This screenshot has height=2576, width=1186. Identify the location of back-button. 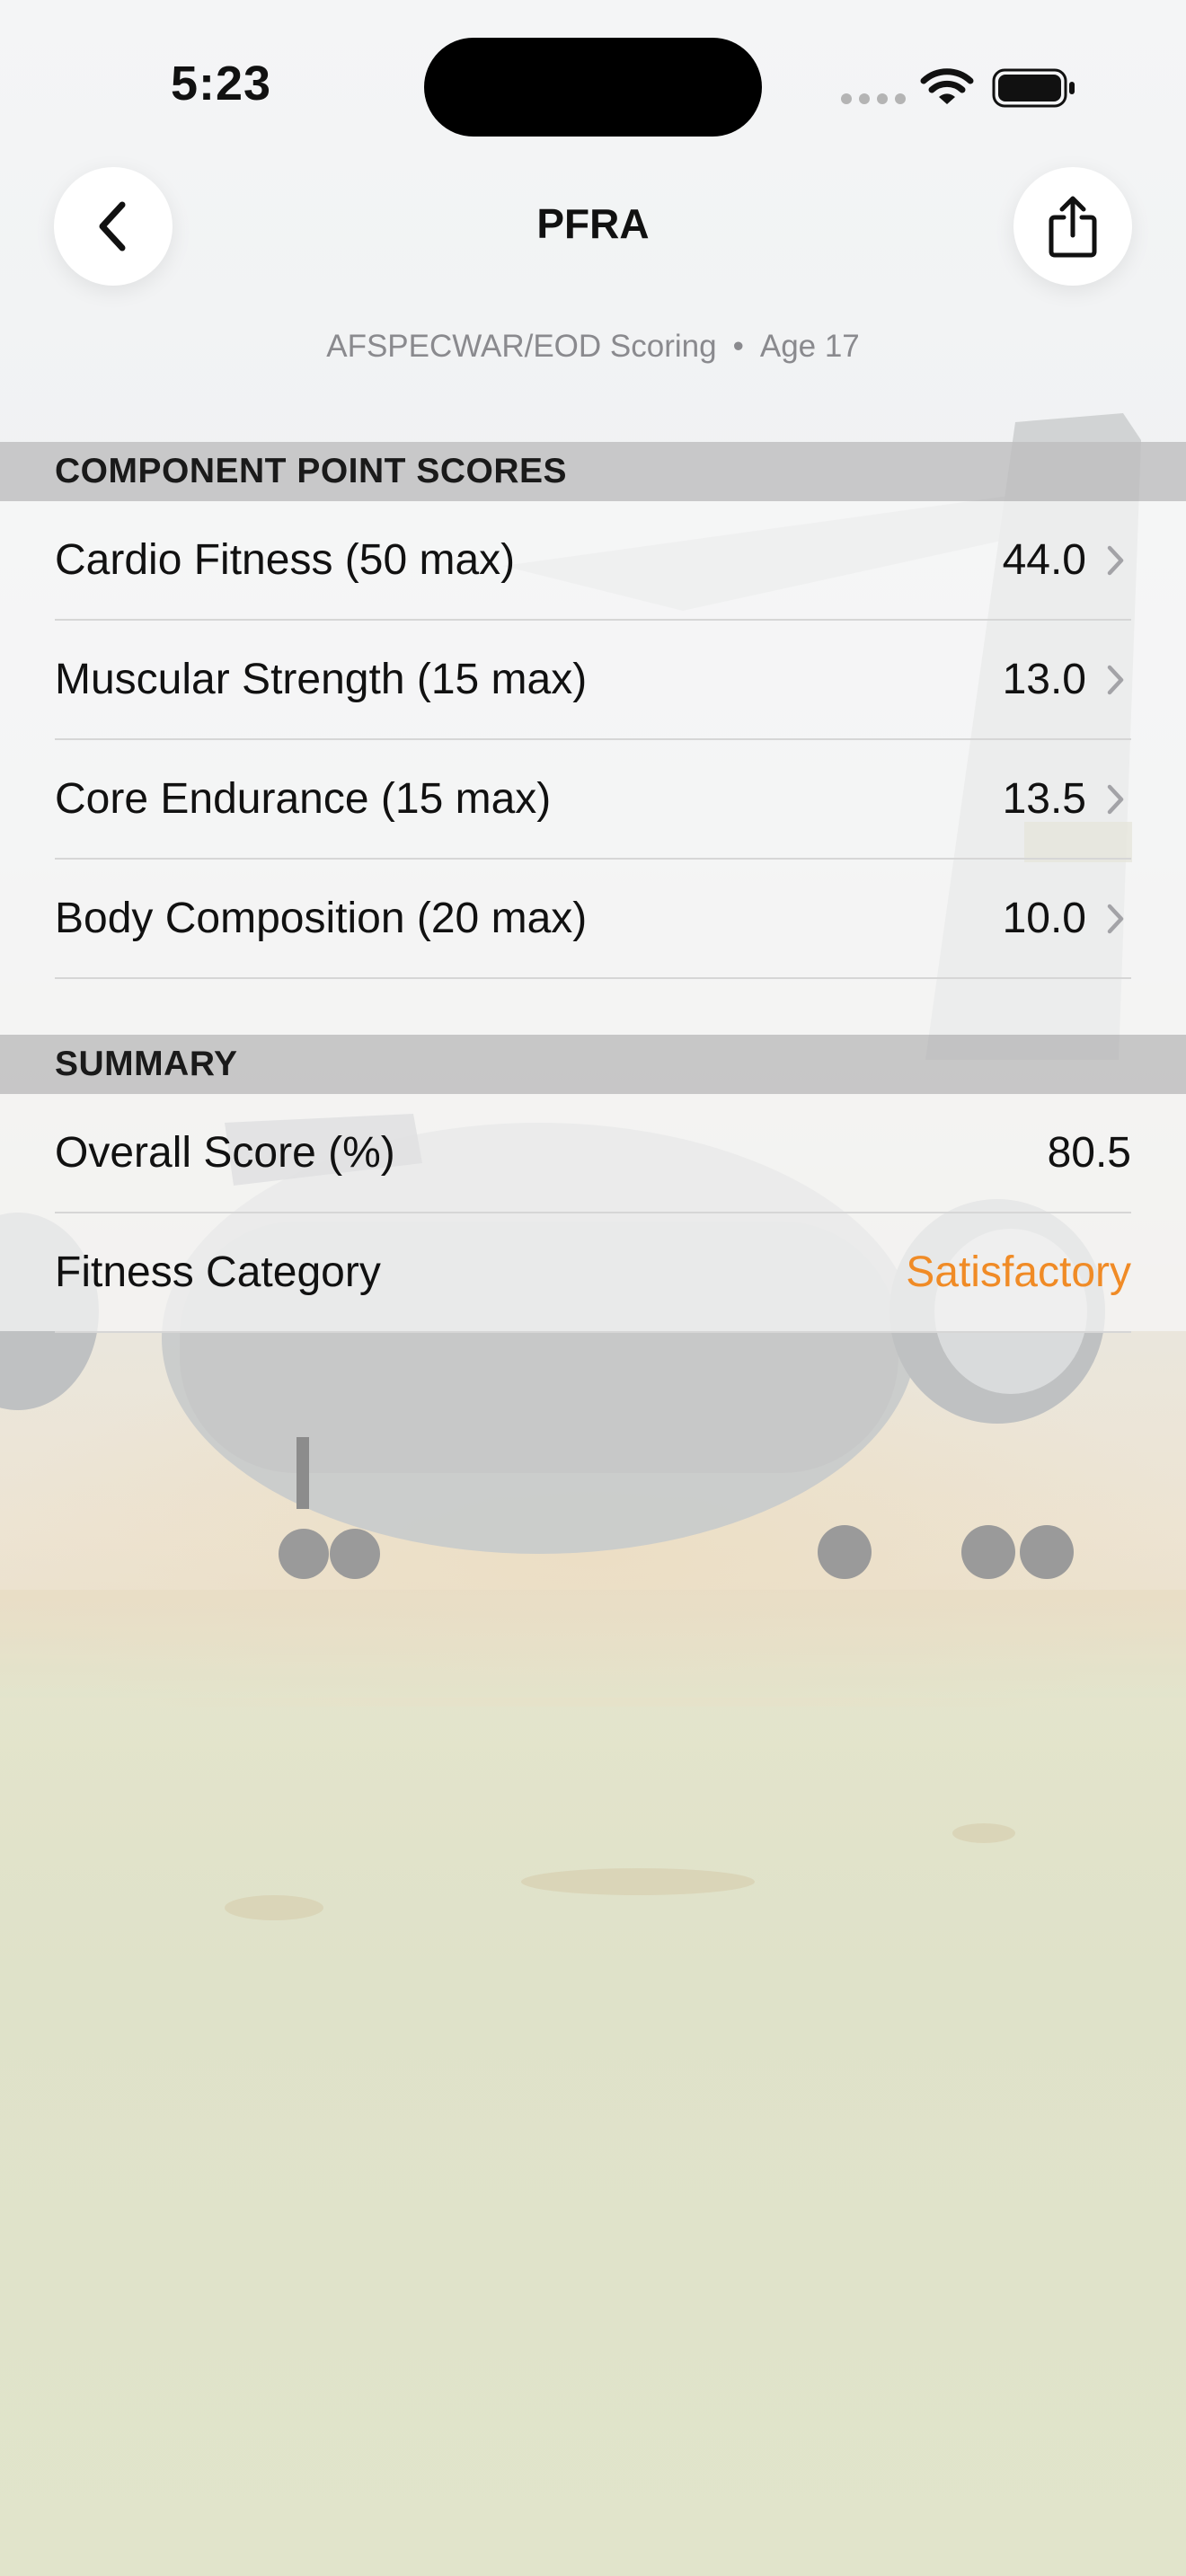
(113, 226).